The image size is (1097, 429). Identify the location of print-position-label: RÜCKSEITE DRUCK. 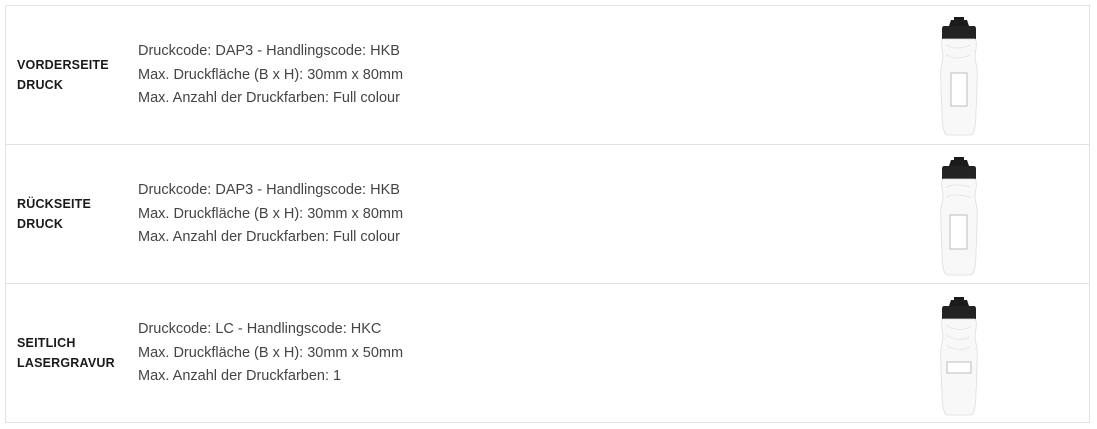
(72, 214).